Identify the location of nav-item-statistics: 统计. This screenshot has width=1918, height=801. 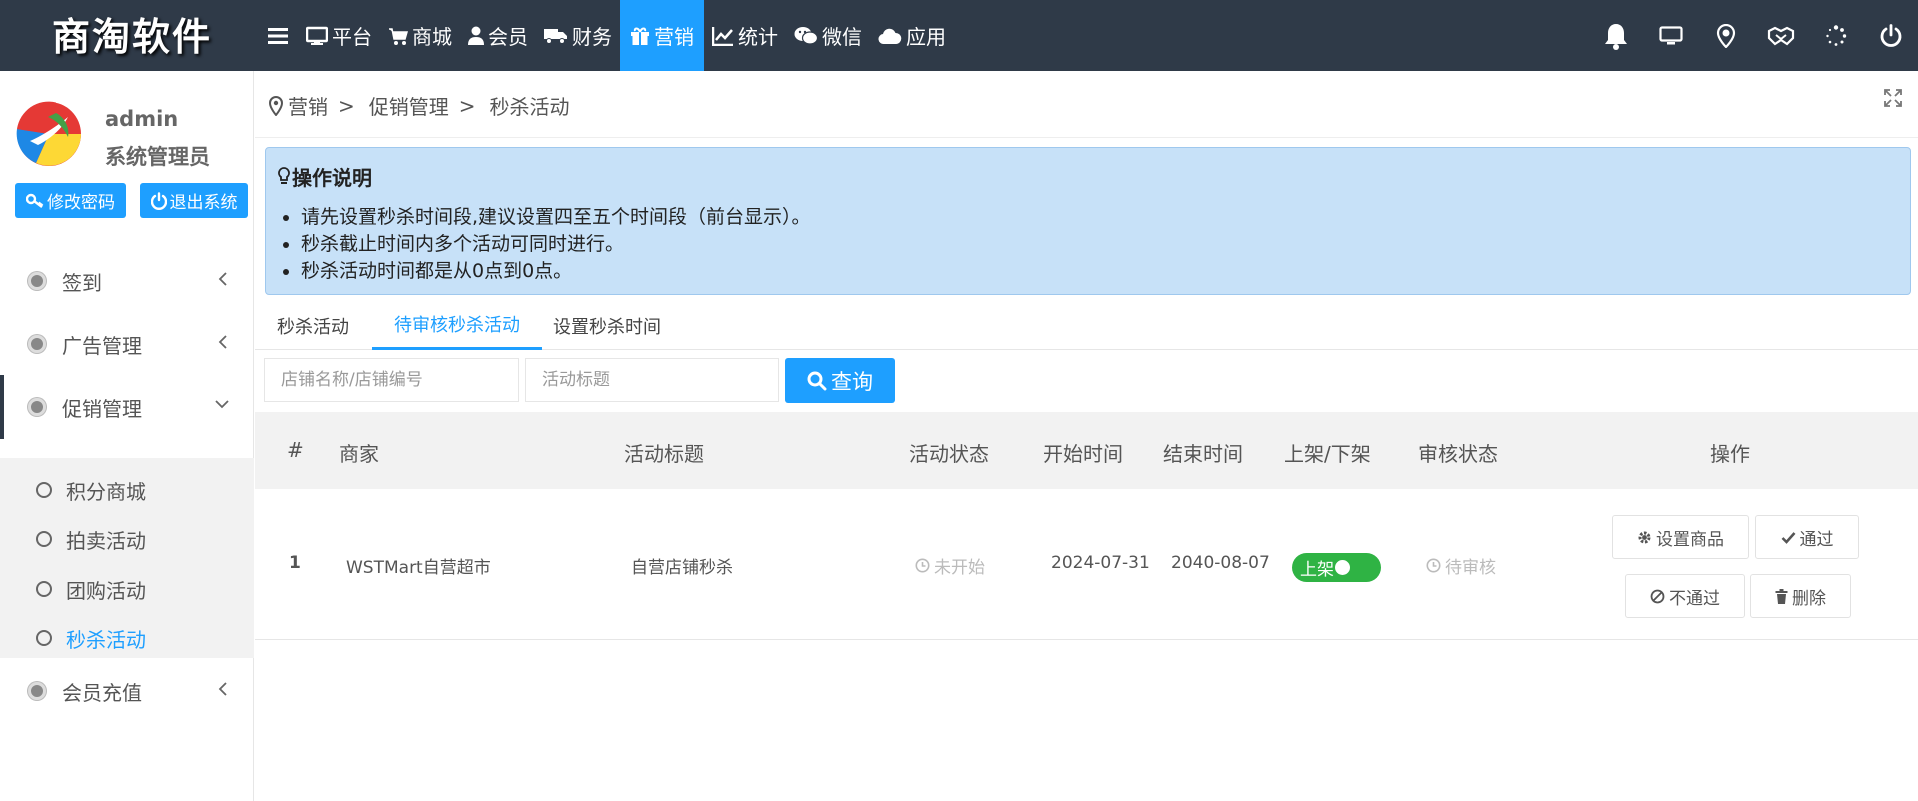
(745, 35).